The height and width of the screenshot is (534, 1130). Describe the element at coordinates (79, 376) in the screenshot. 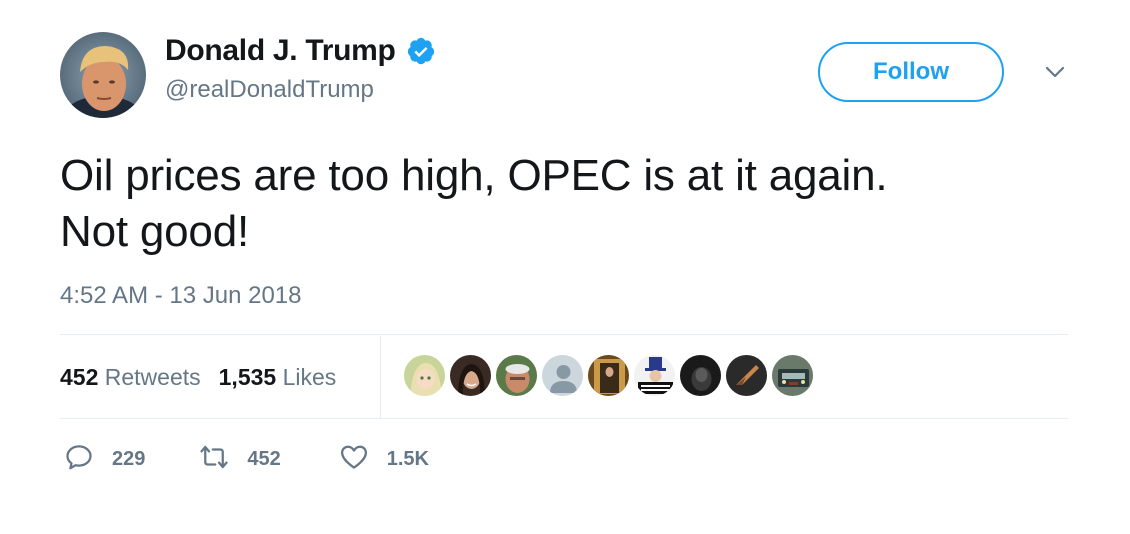

I see `retweets-count: 452` at that location.